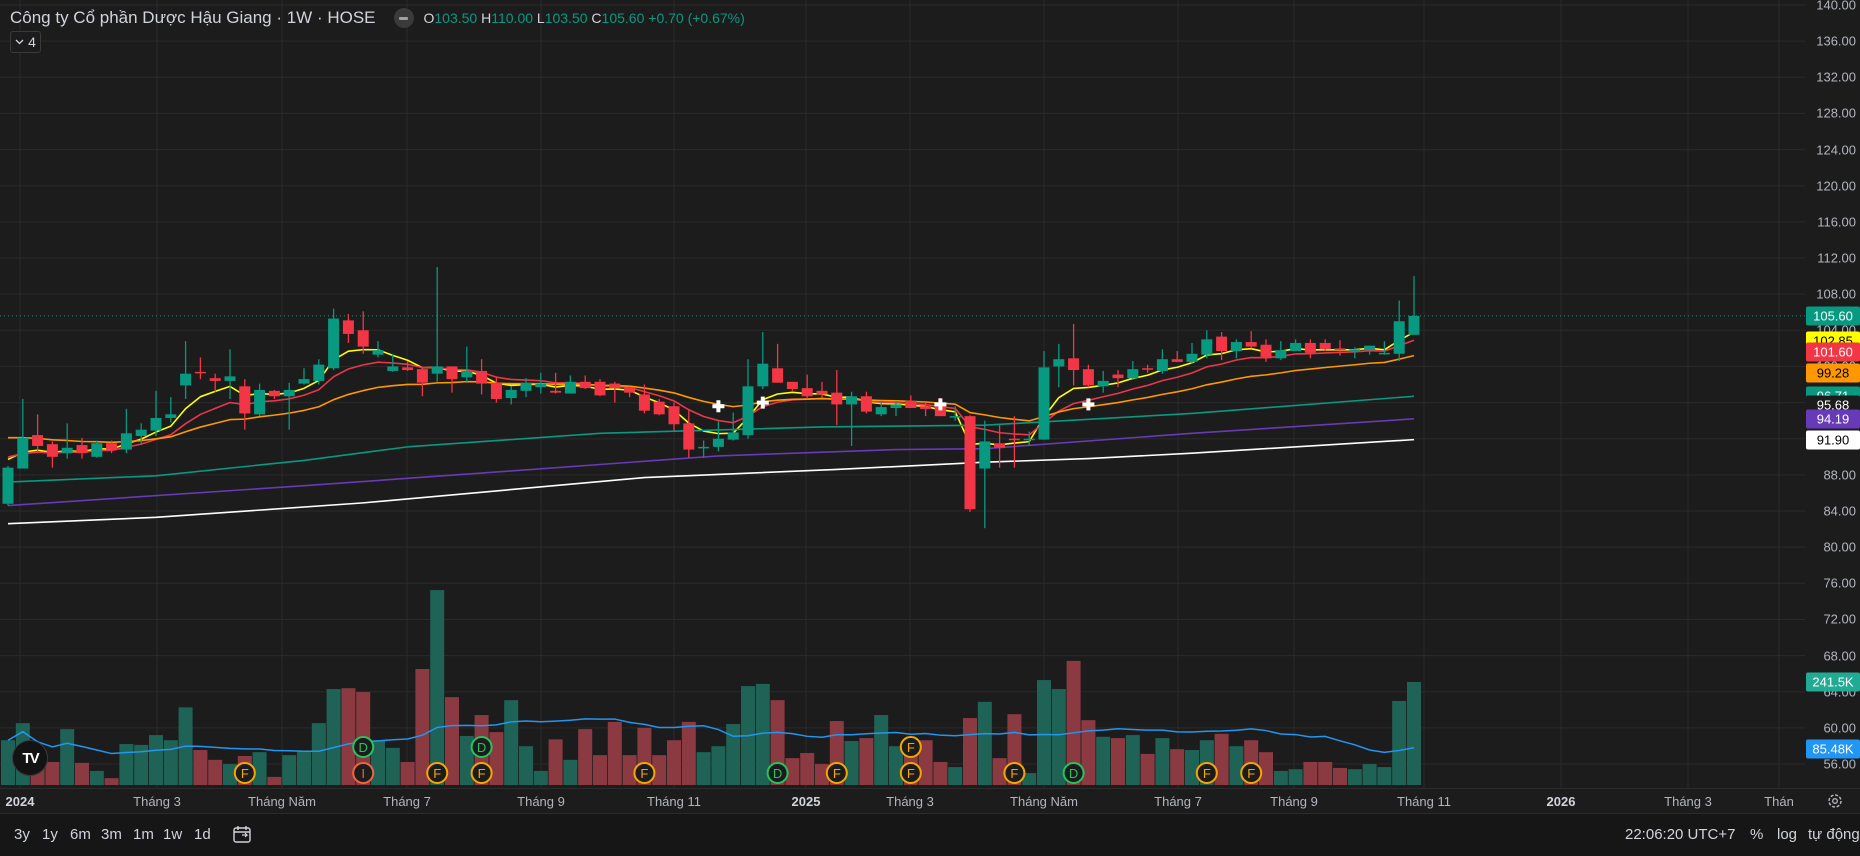 The width and height of the screenshot is (1860, 856). Describe the element at coordinates (1836, 294) in the screenshot. I see `price-tick-label: 108.00` at that location.